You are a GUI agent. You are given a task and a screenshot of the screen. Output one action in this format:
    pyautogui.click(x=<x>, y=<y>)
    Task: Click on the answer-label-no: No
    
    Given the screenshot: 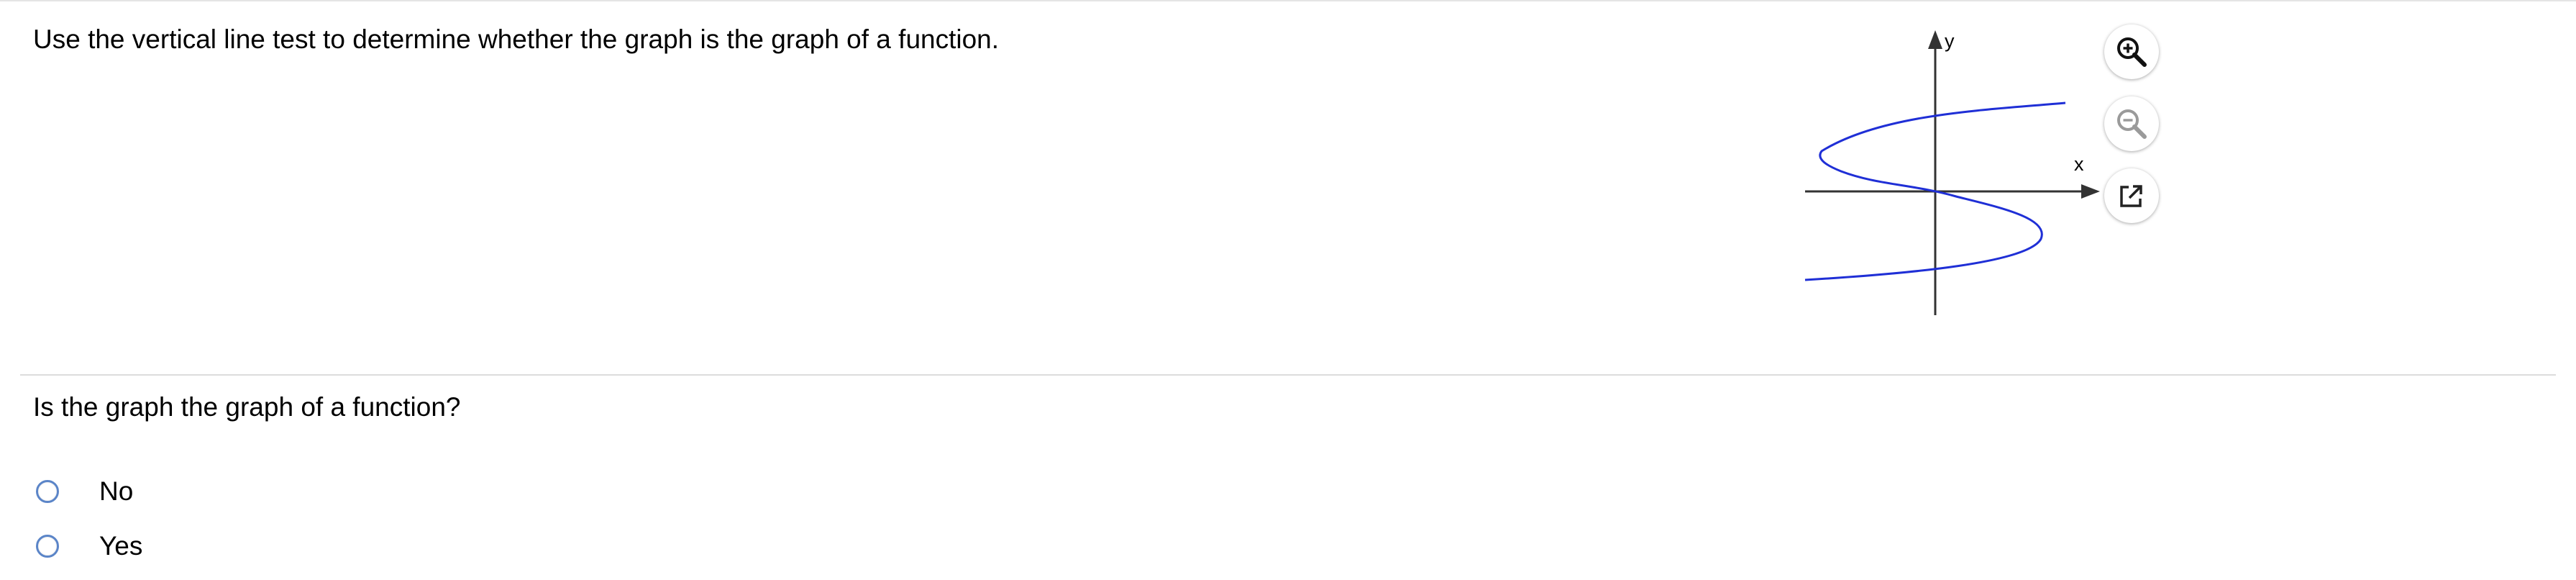 What is the action you would take?
    pyautogui.click(x=117, y=491)
    